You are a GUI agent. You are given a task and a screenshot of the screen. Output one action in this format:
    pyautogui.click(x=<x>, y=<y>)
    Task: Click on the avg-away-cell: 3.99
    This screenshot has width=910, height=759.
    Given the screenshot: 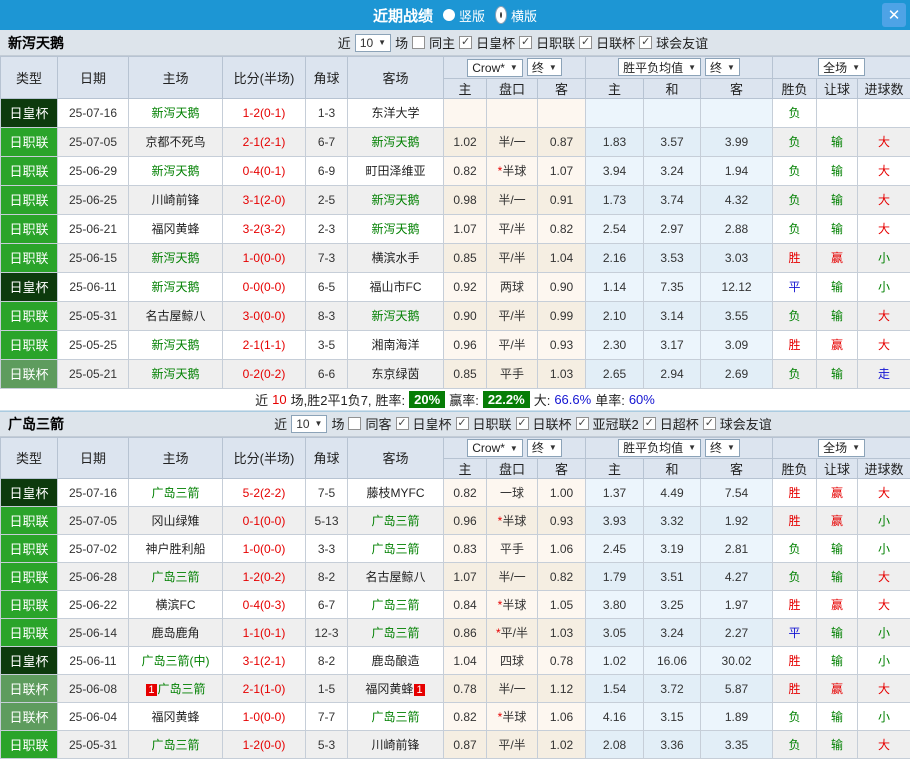 What is the action you would take?
    pyautogui.click(x=737, y=141)
    